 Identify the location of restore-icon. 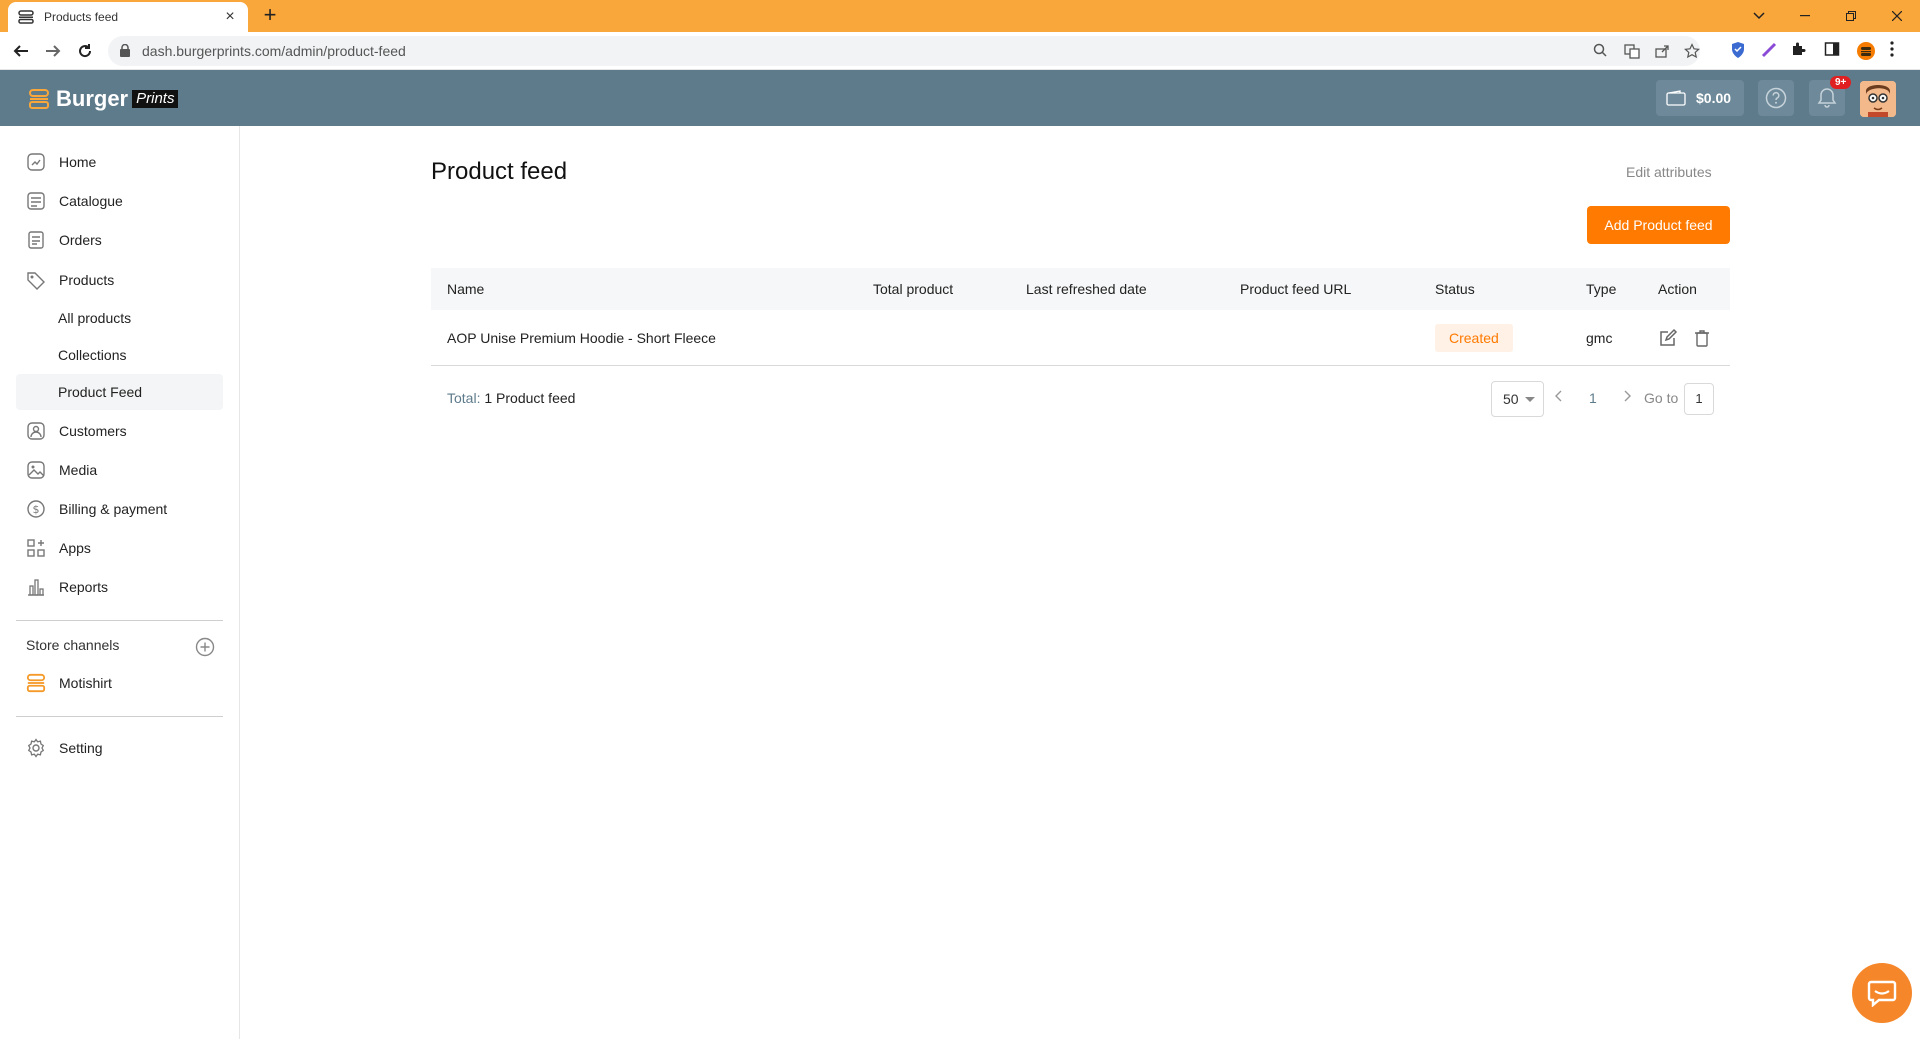
(1851, 16).